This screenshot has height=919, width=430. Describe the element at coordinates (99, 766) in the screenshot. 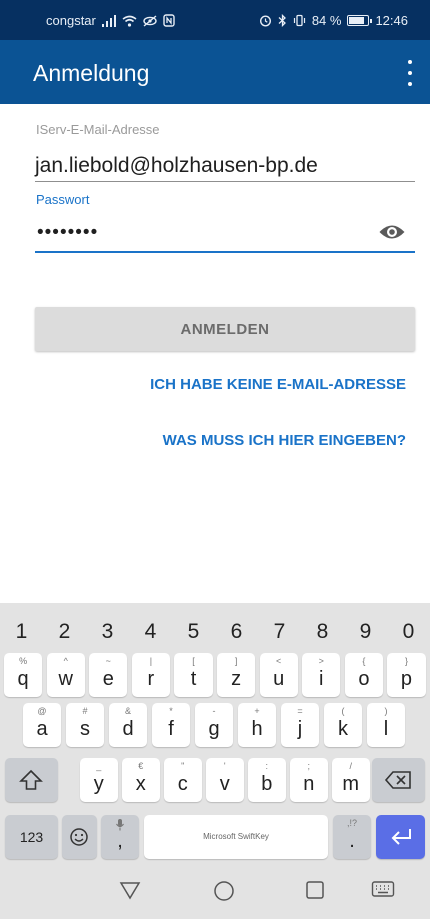

I see `key-hint: _` at that location.